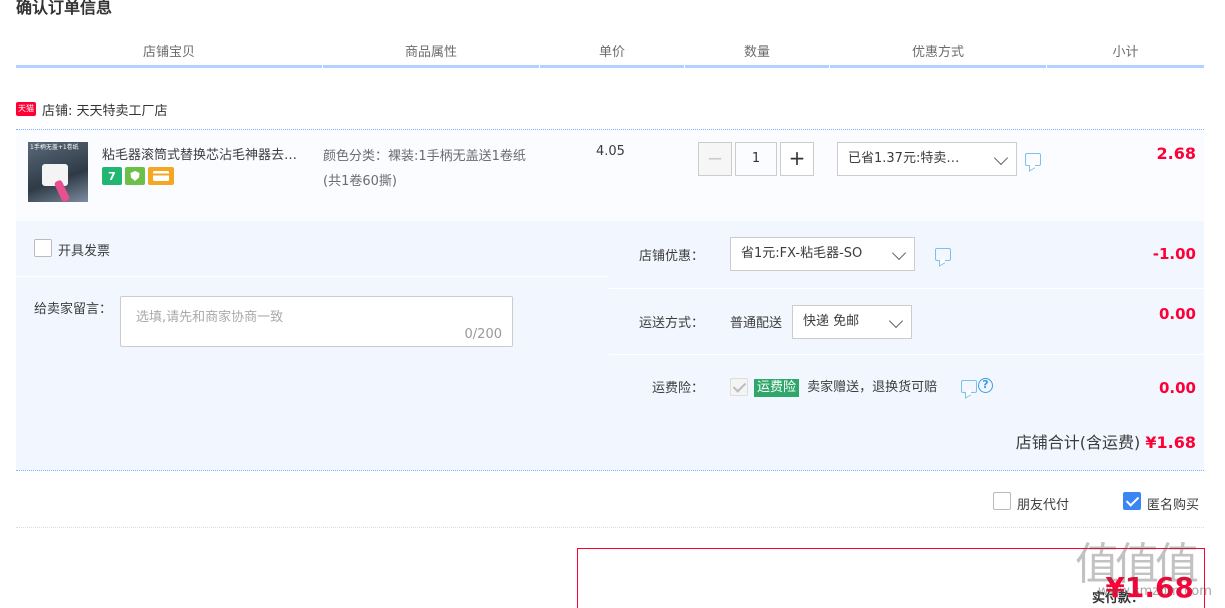 This screenshot has height=608, width=1225. I want to click on page-title: 确认订单信息, so click(64, 8).